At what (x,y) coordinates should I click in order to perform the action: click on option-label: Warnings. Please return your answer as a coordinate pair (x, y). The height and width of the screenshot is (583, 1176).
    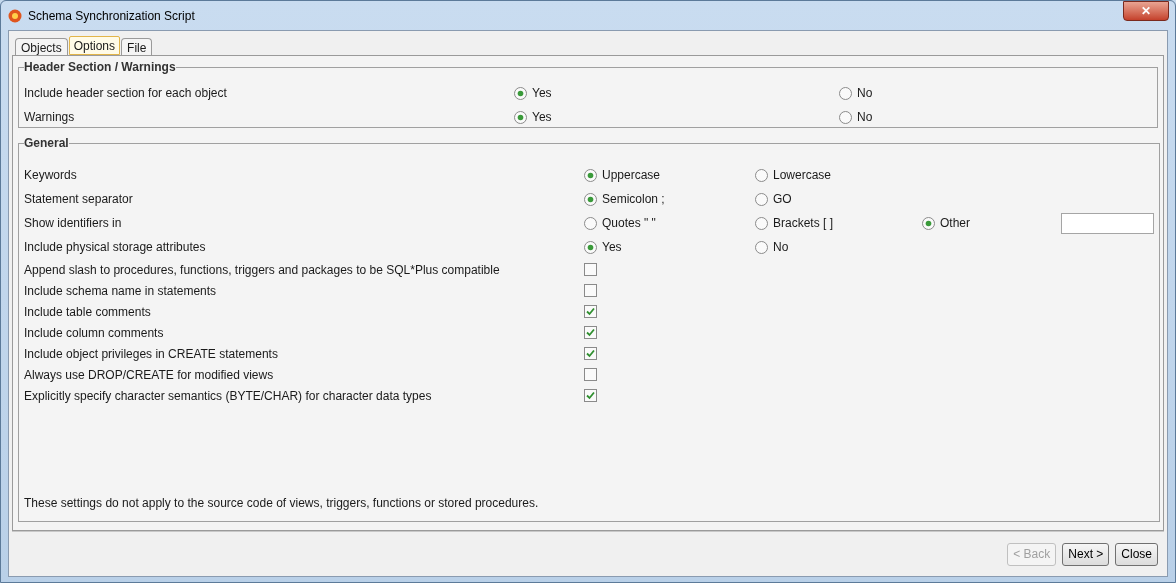
    Looking at the image, I should click on (50, 117).